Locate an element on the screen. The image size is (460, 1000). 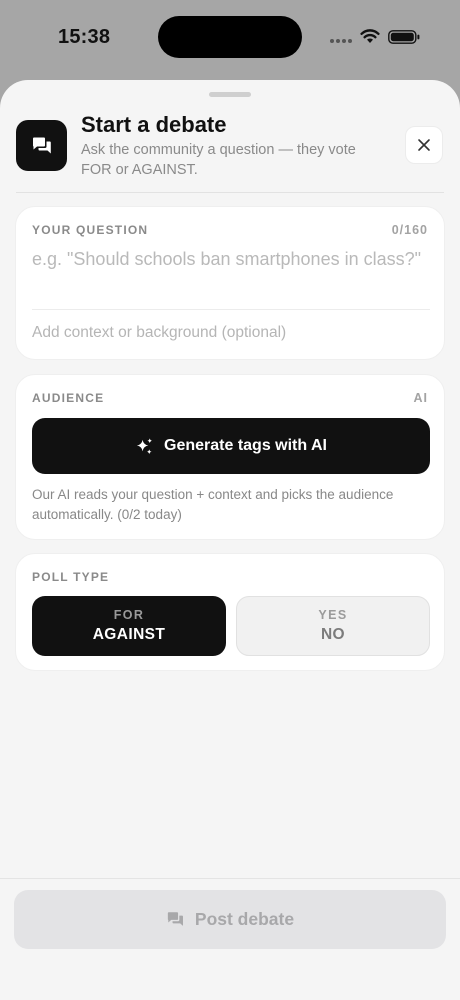
poll-type-label: POLL TYPE is located at coordinates (71, 577).